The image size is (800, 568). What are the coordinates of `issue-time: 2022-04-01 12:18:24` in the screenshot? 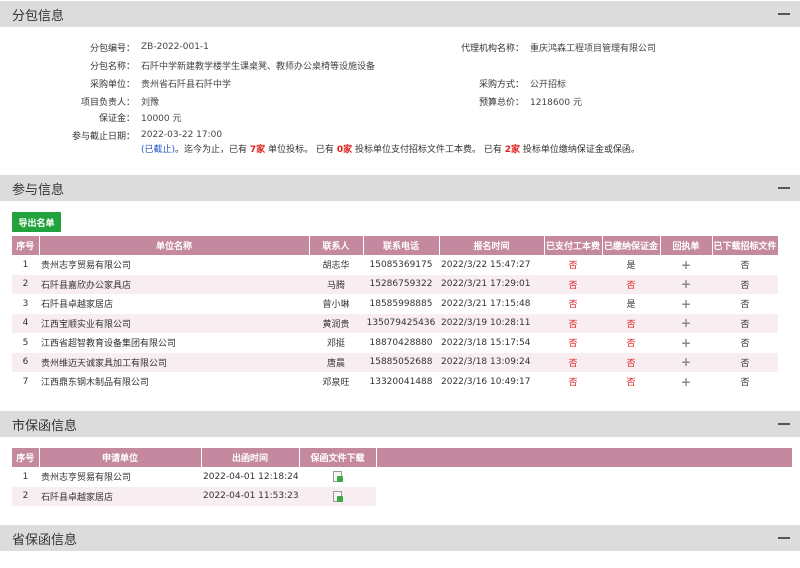 It's located at (251, 476).